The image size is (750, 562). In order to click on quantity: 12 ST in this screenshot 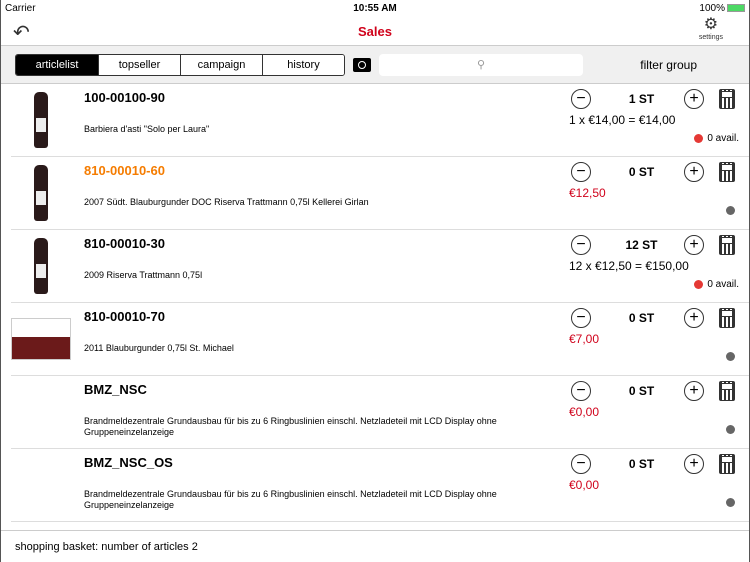, I will do `click(641, 245)`.